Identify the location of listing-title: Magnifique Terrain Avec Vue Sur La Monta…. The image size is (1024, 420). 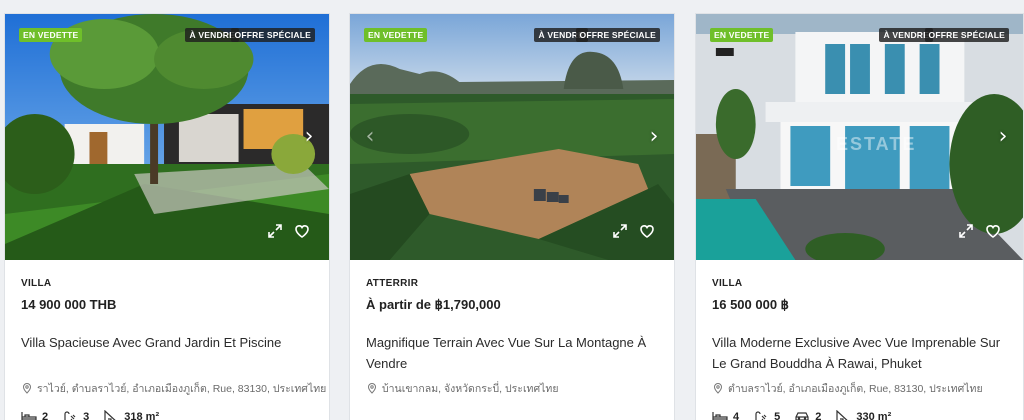
(512, 353).